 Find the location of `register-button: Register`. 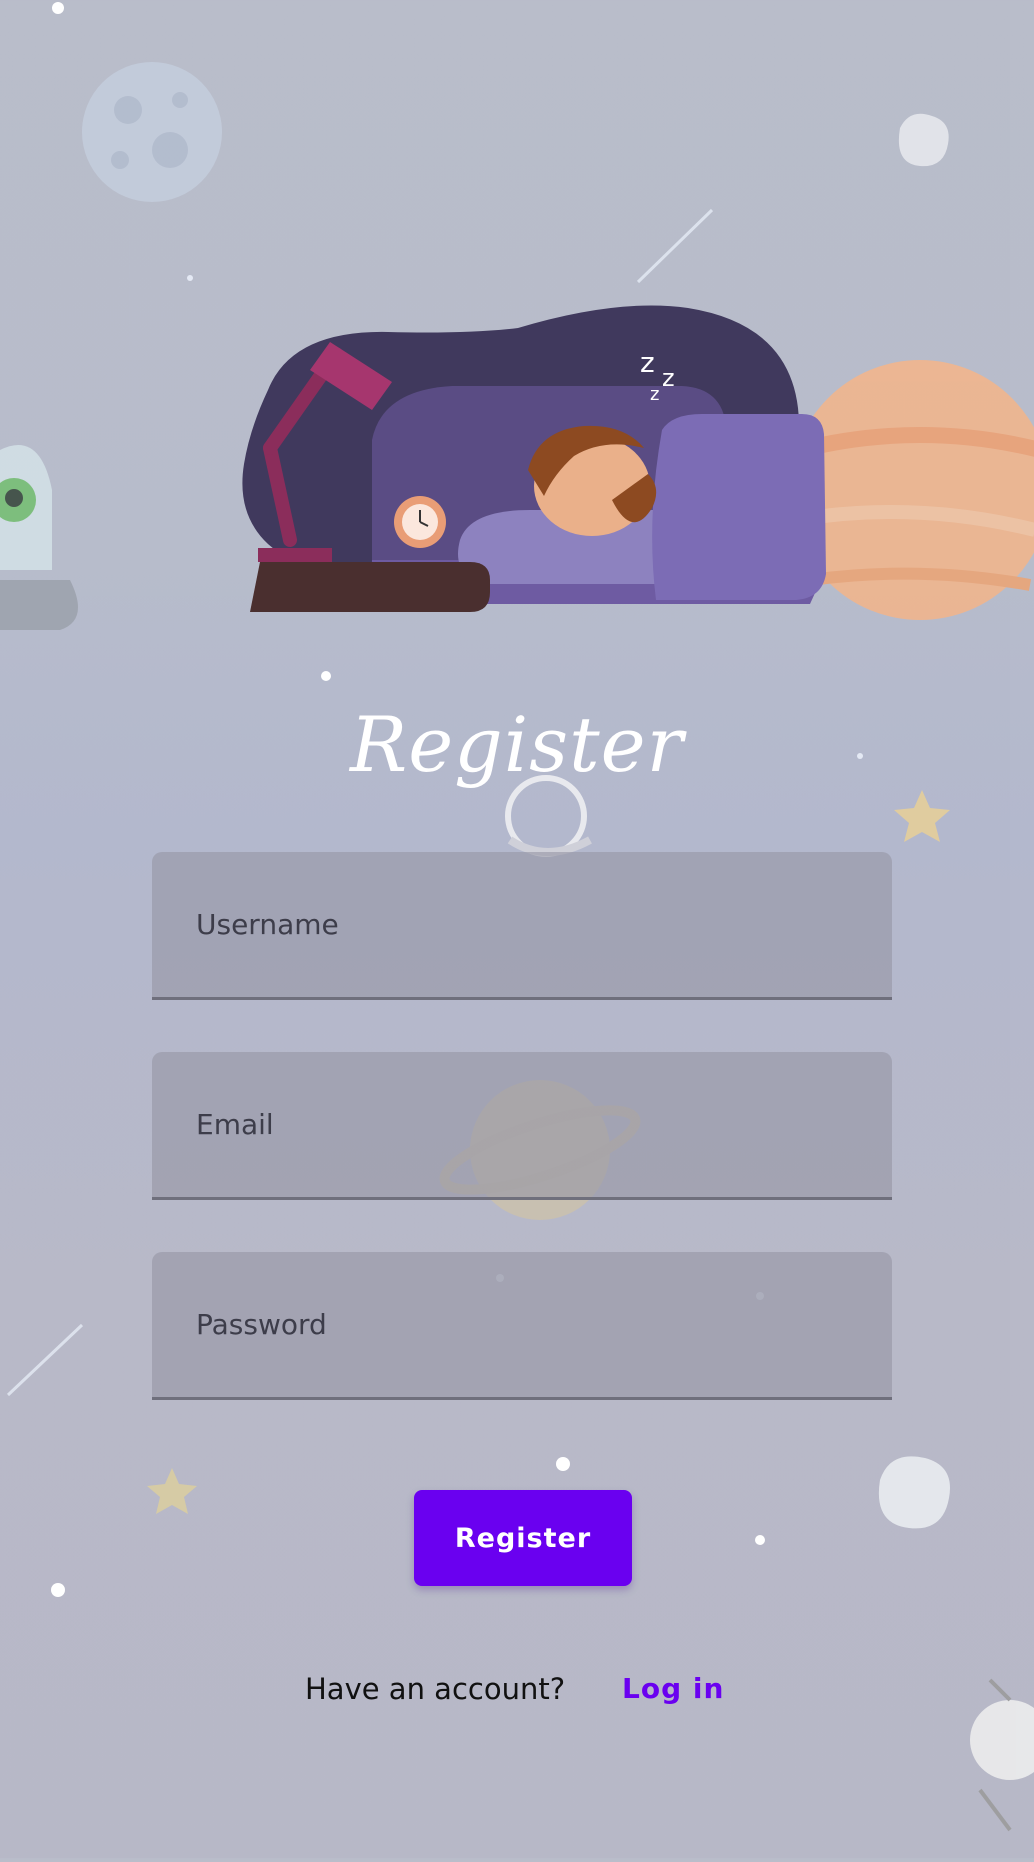

register-button: Register is located at coordinates (523, 1538).